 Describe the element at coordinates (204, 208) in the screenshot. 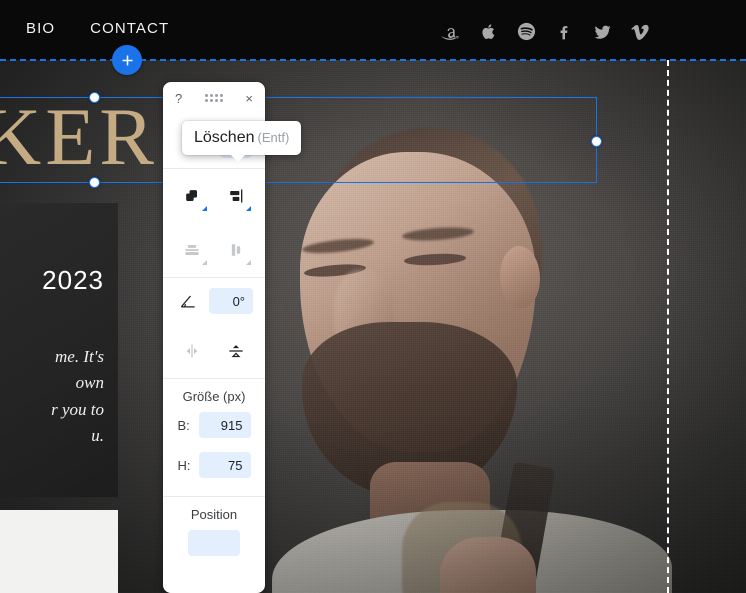

I see `arrange-caret-icon` at that location.